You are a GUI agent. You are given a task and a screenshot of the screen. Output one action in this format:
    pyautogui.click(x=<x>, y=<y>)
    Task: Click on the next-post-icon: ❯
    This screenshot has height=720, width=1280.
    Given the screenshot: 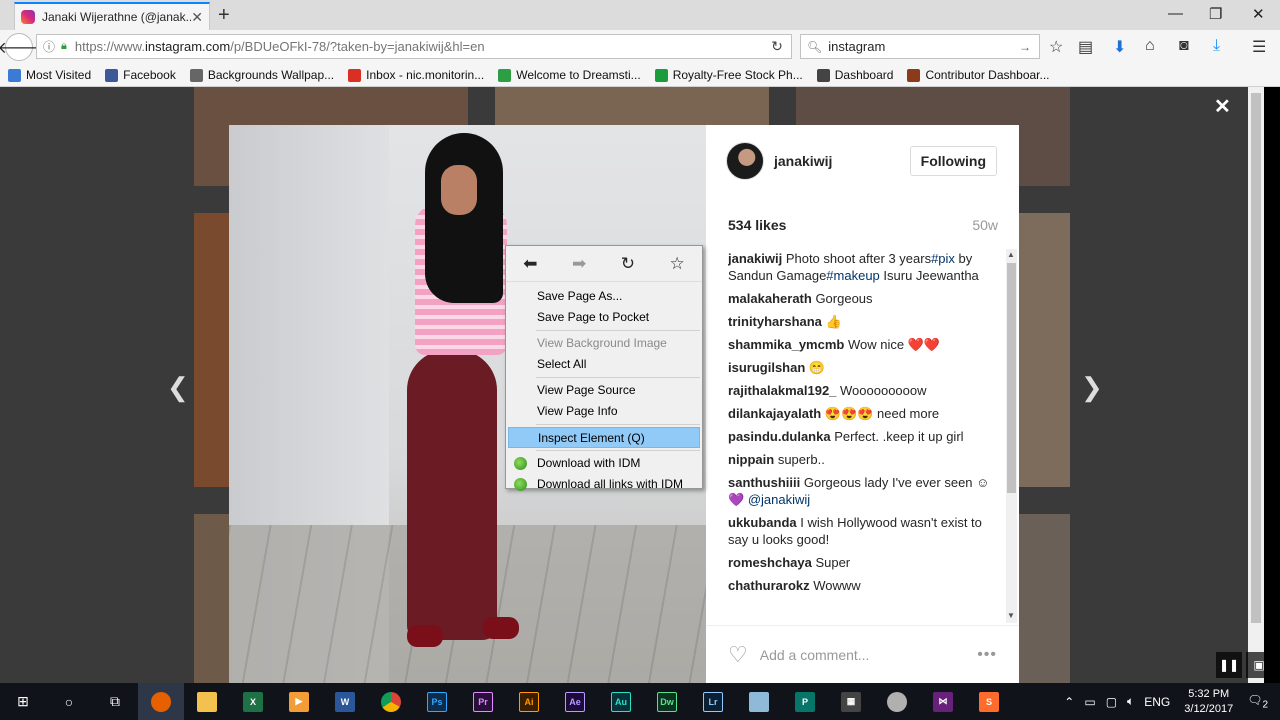 What is the action you would take?
    pyautogui.click(x=1092, y=387)
    